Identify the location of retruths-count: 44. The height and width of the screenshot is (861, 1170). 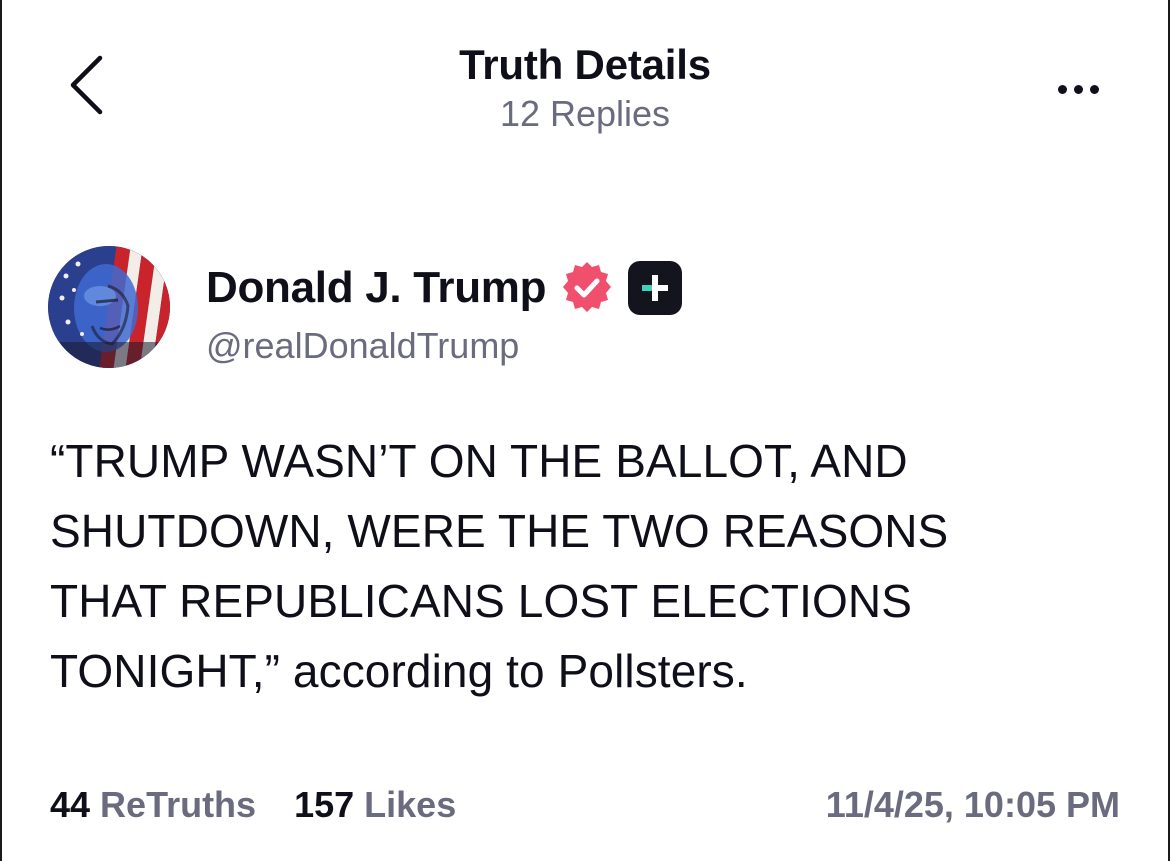
(70, 804).